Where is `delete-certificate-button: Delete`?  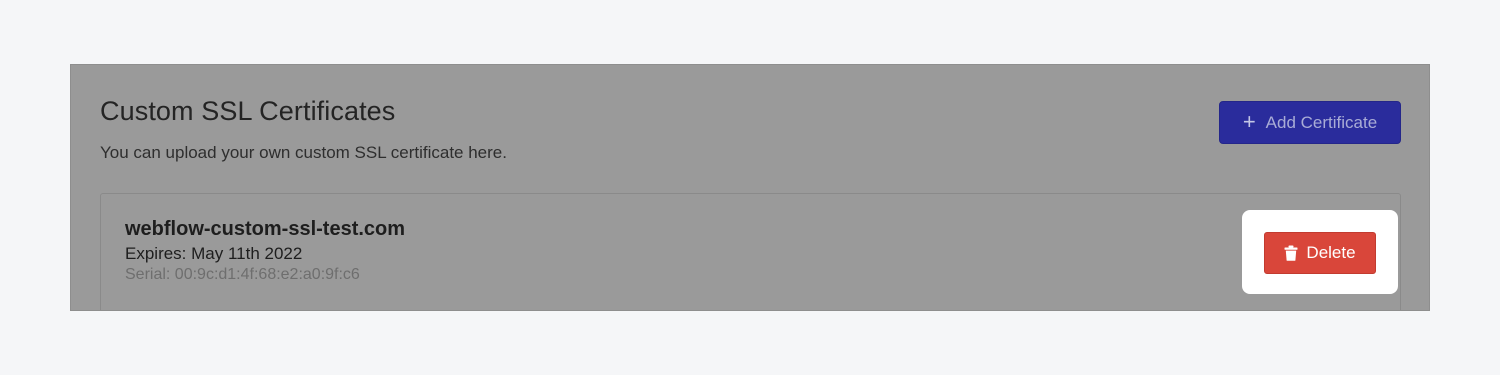
delete-certificate-button: Delete is located at coordinates (1320, 253).